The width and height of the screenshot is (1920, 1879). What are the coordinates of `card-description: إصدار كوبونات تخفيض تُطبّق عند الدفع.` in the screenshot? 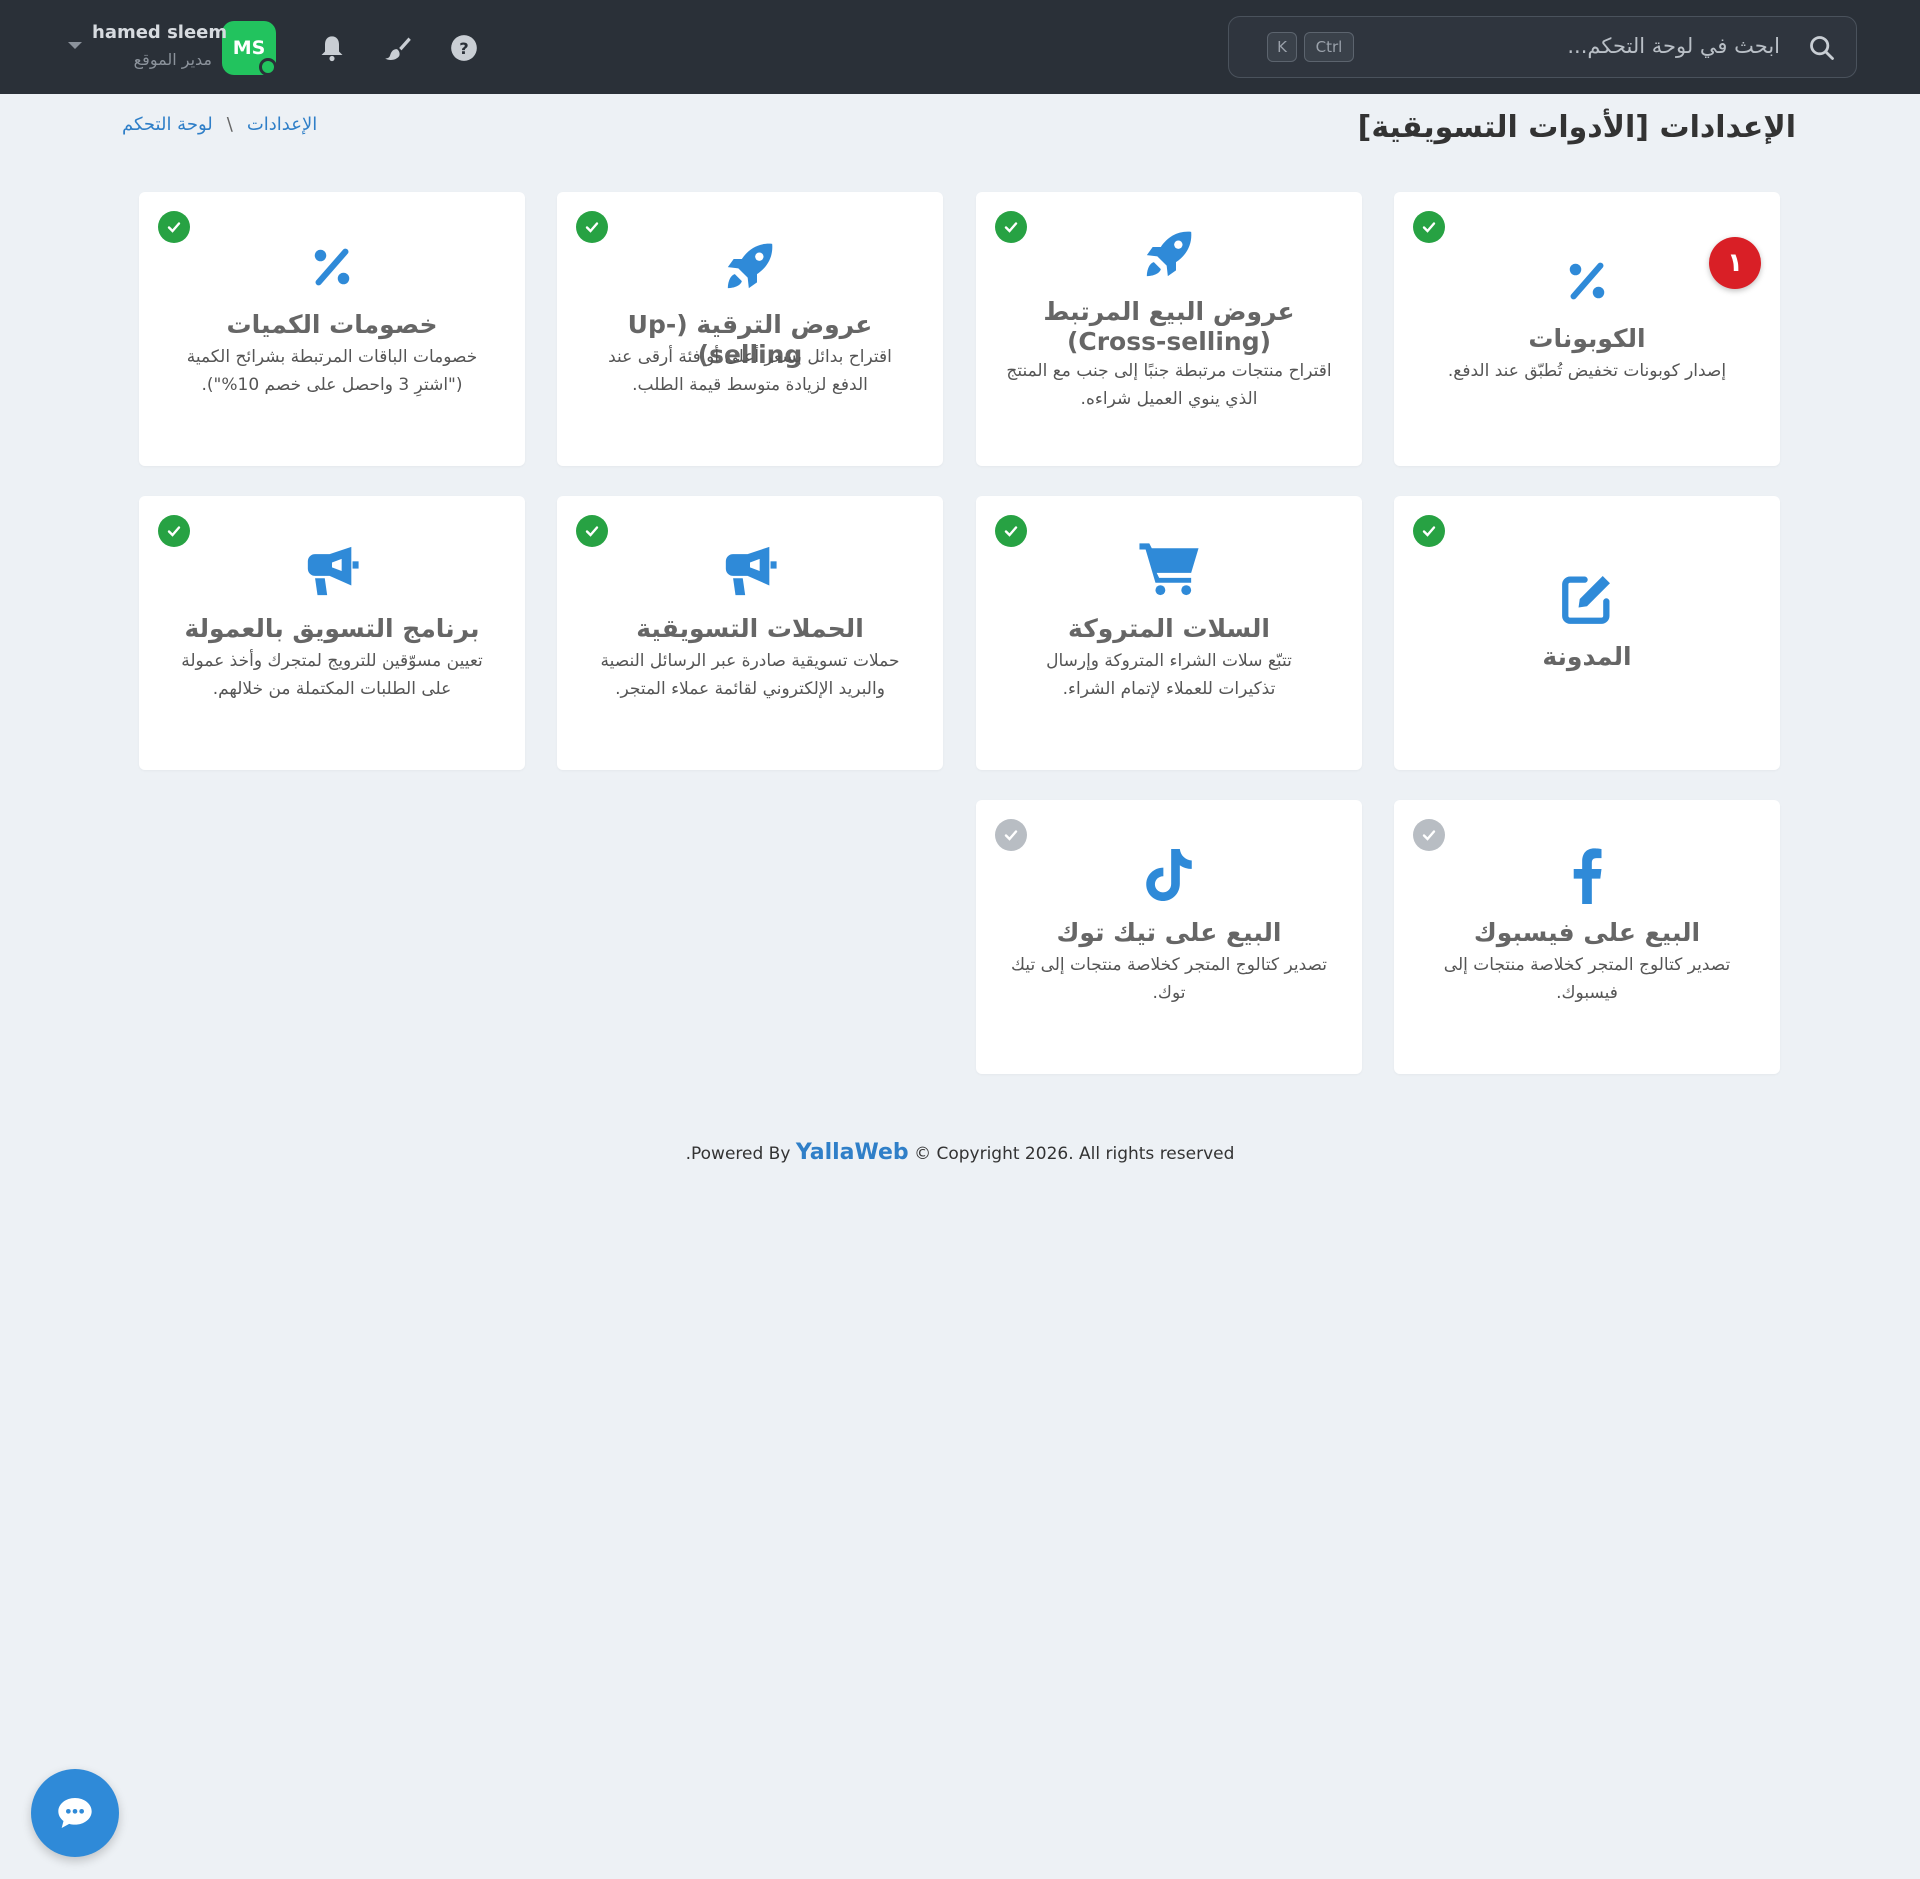 It's located at (1587, 371).